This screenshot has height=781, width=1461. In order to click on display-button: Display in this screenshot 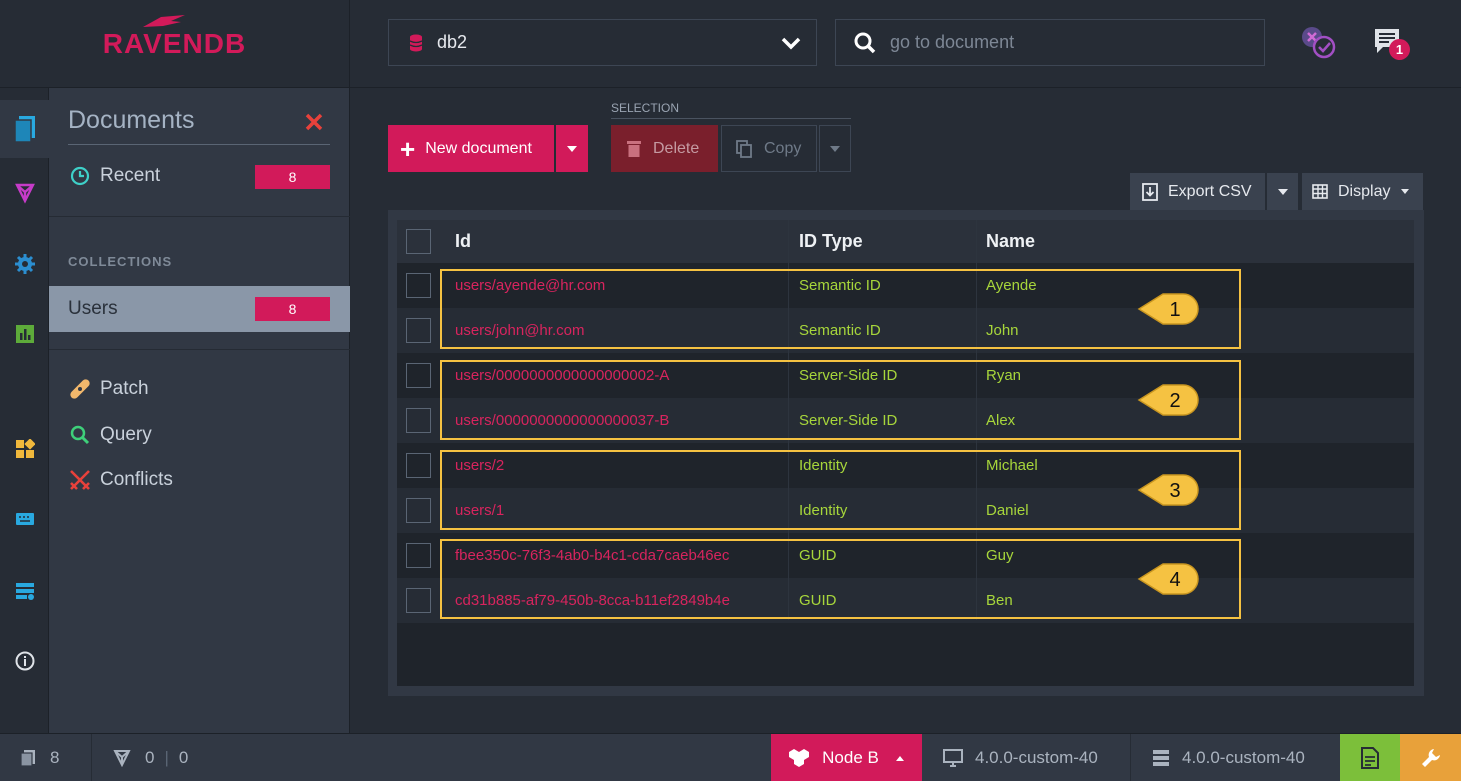, I will do `click(1362, 191)`.